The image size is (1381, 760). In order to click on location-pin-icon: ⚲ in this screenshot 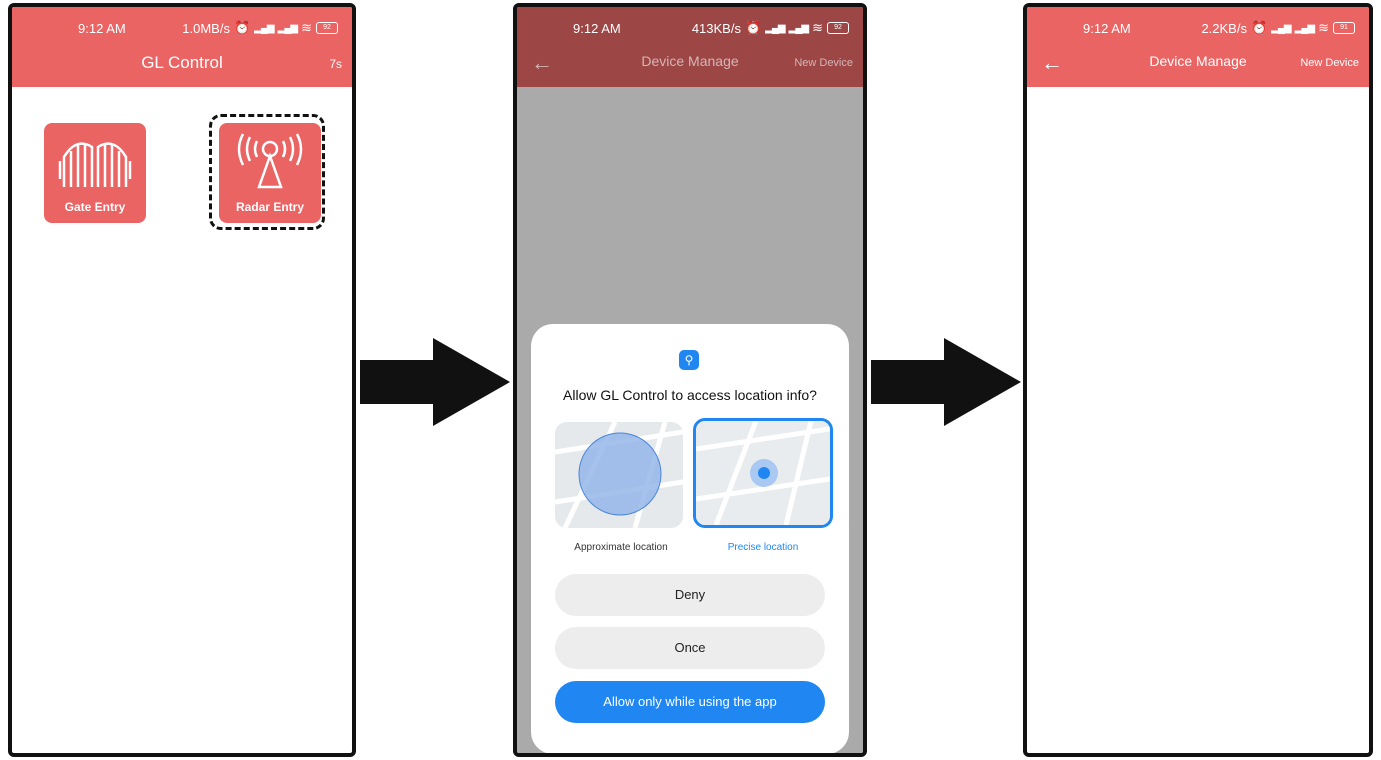, I will do `click(689, 360)`.